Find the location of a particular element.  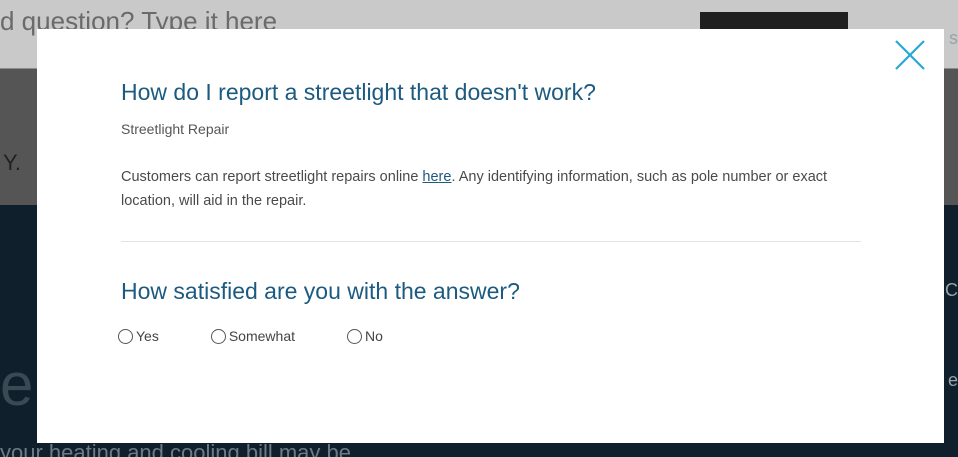

close-button is located at coordinates (910, 55).